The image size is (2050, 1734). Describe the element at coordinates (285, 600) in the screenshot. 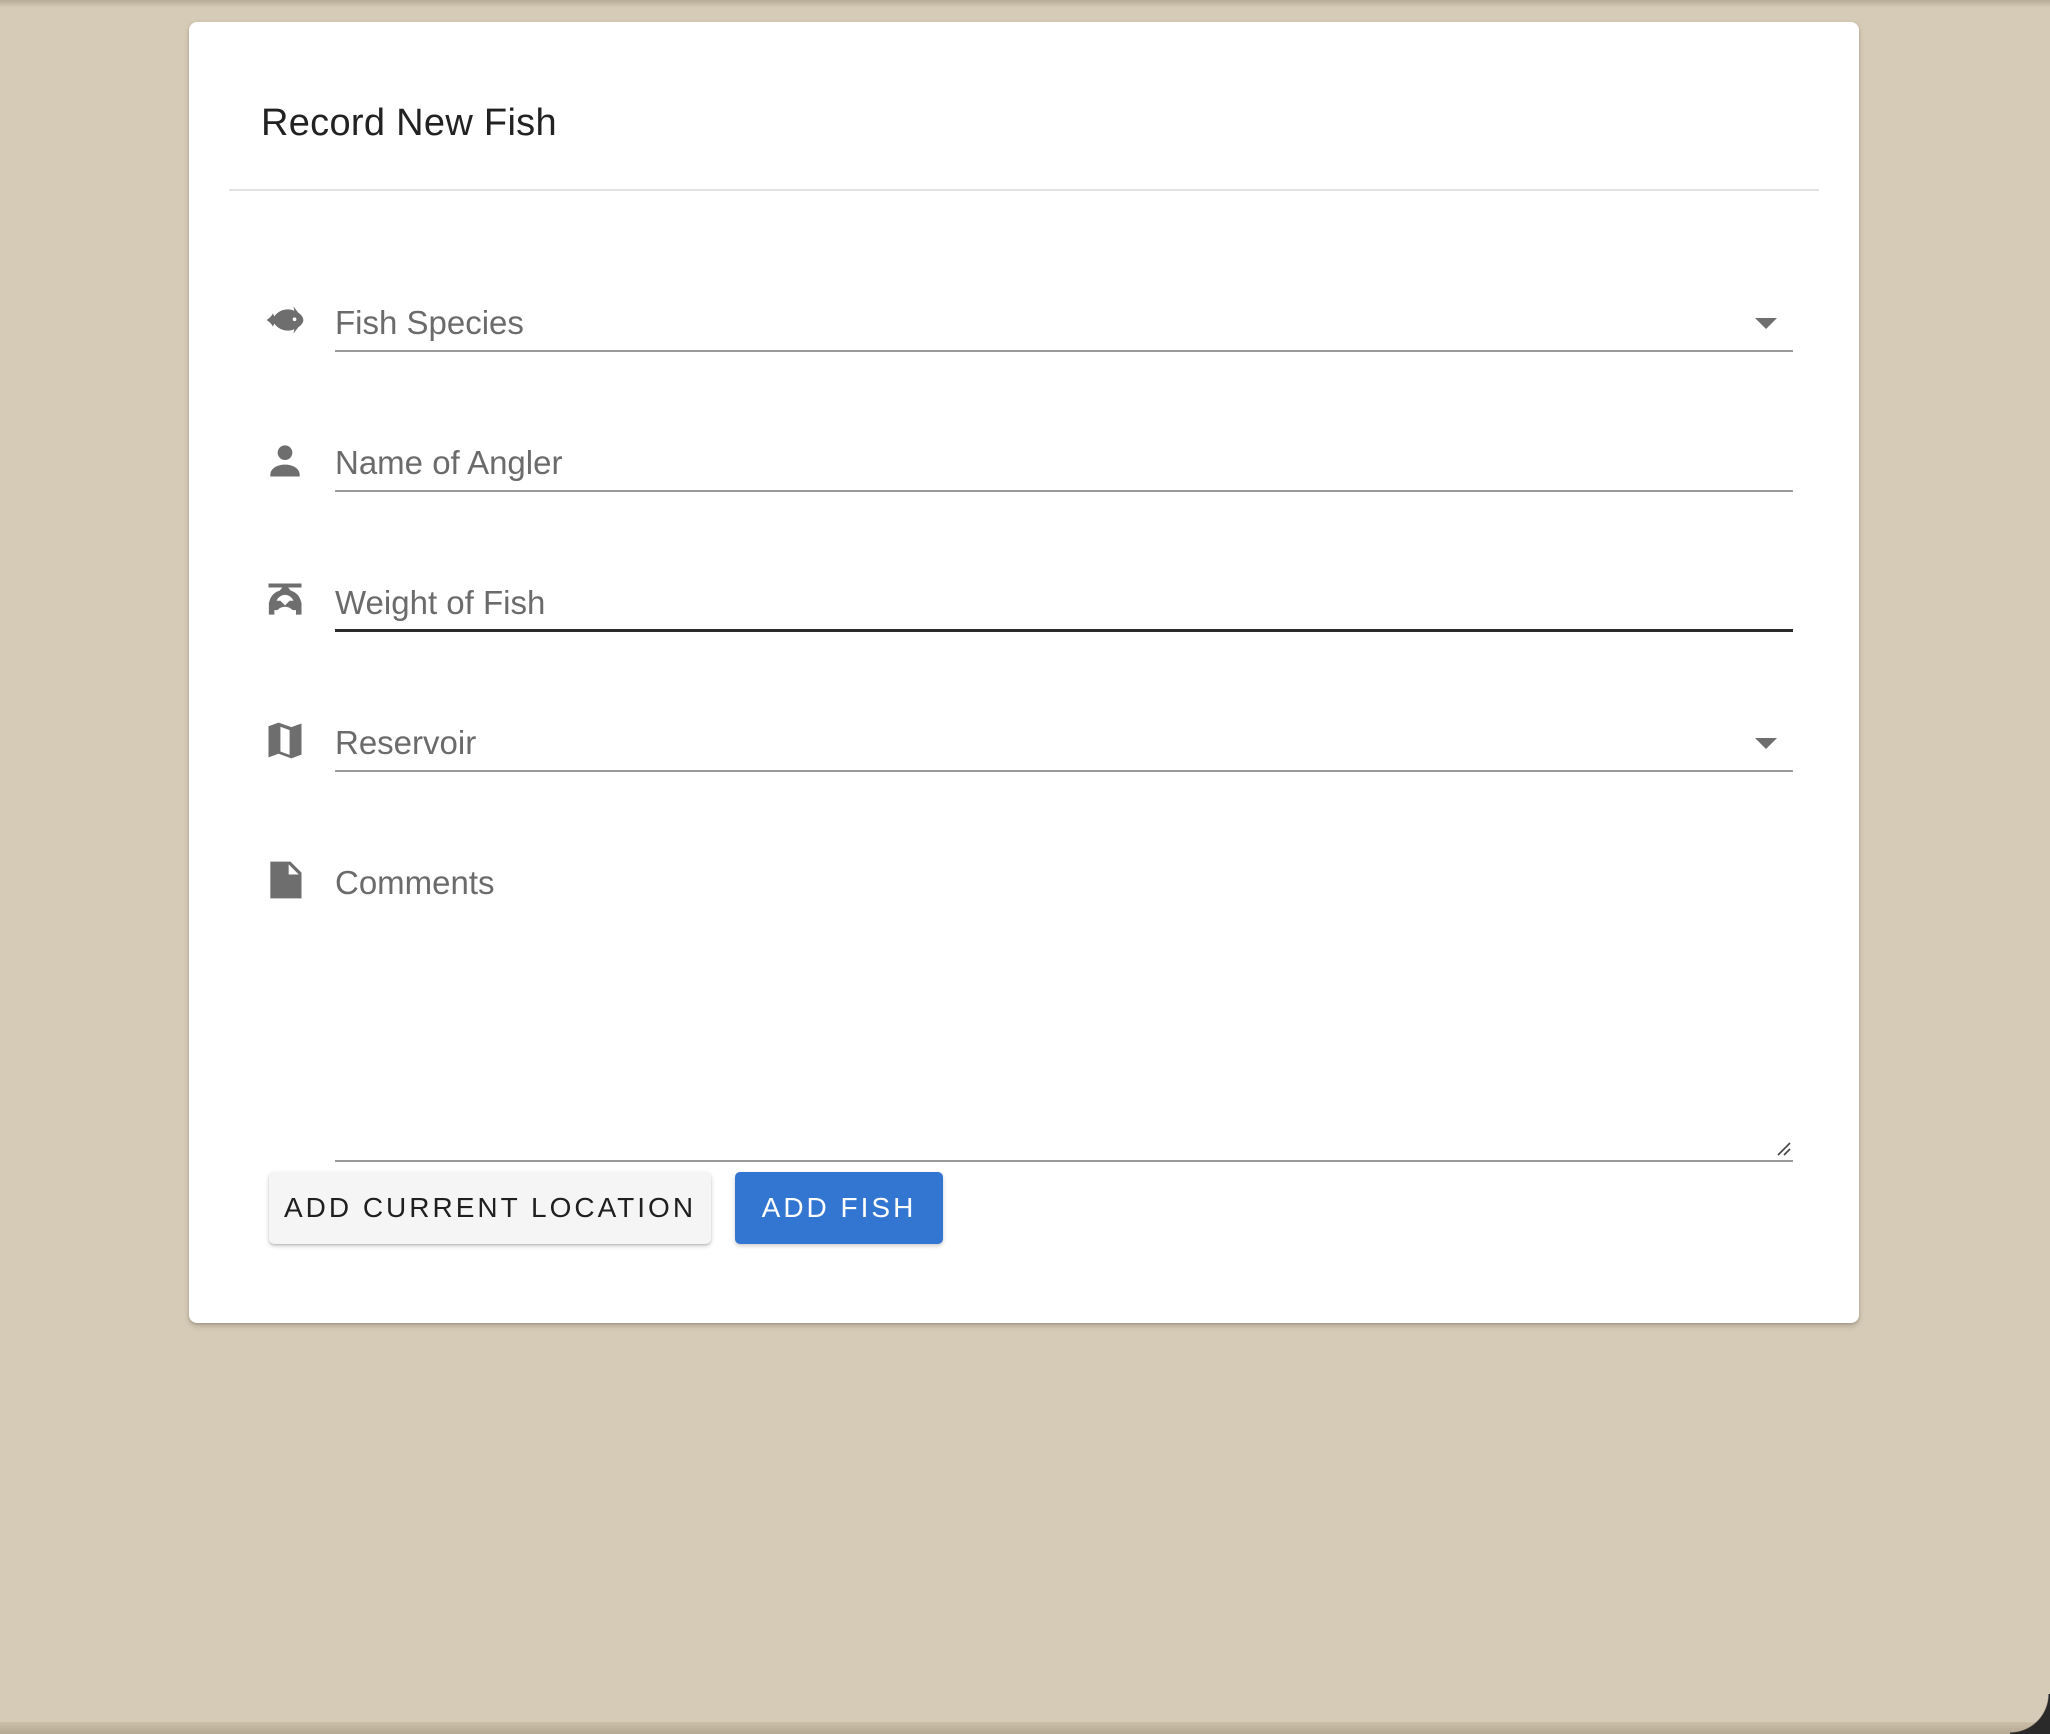

I see `scale-icon` at that location.